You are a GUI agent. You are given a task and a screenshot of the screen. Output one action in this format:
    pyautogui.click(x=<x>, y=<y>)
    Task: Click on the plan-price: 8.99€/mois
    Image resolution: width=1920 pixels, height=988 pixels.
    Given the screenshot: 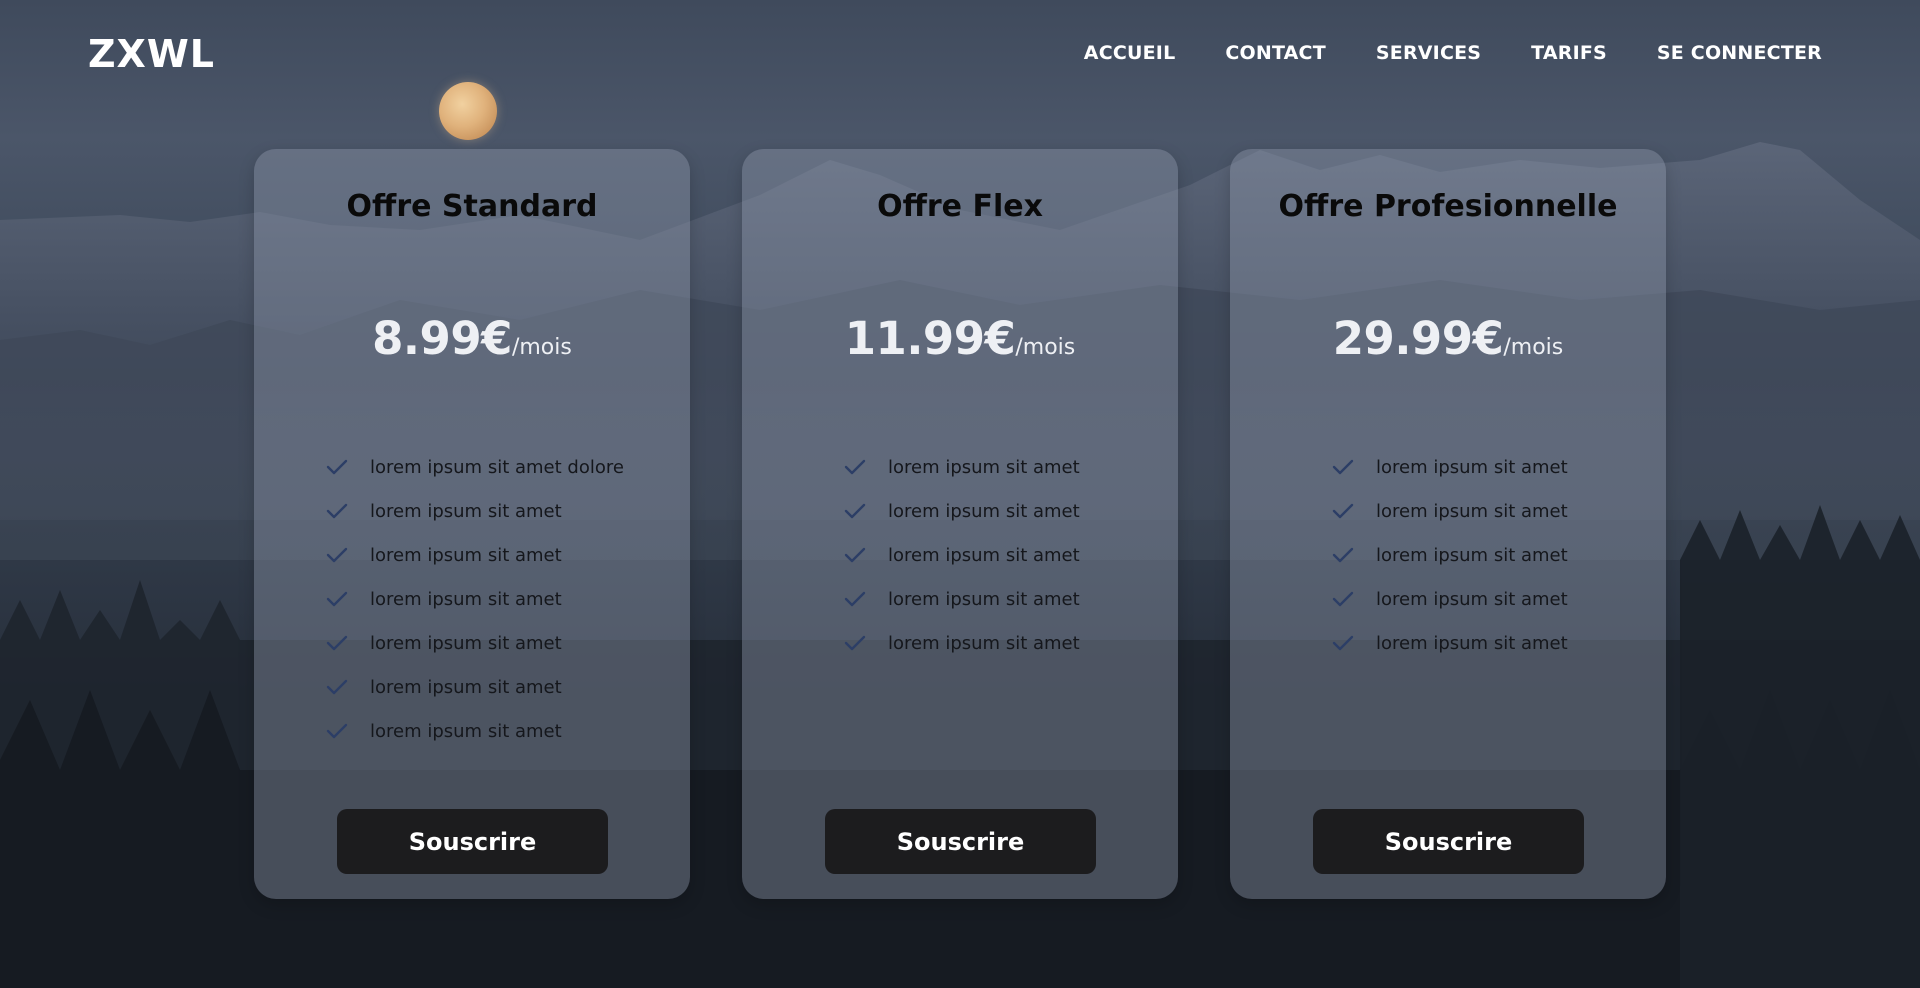 What is the action you would take?
    pyautogui.click(x=472, y=338)
    